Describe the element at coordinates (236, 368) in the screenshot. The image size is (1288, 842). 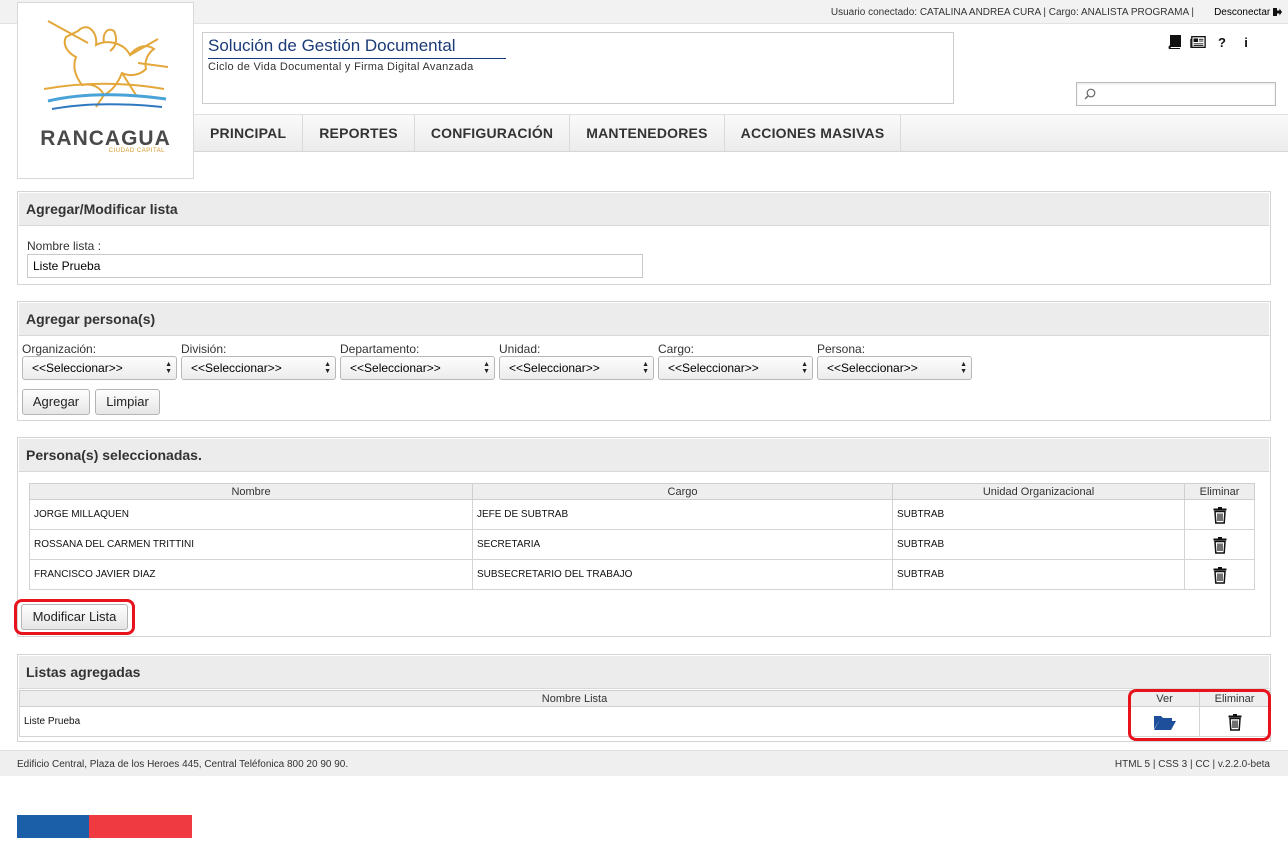
I see `division-select-value: <<Seleccionar>>` at that location.